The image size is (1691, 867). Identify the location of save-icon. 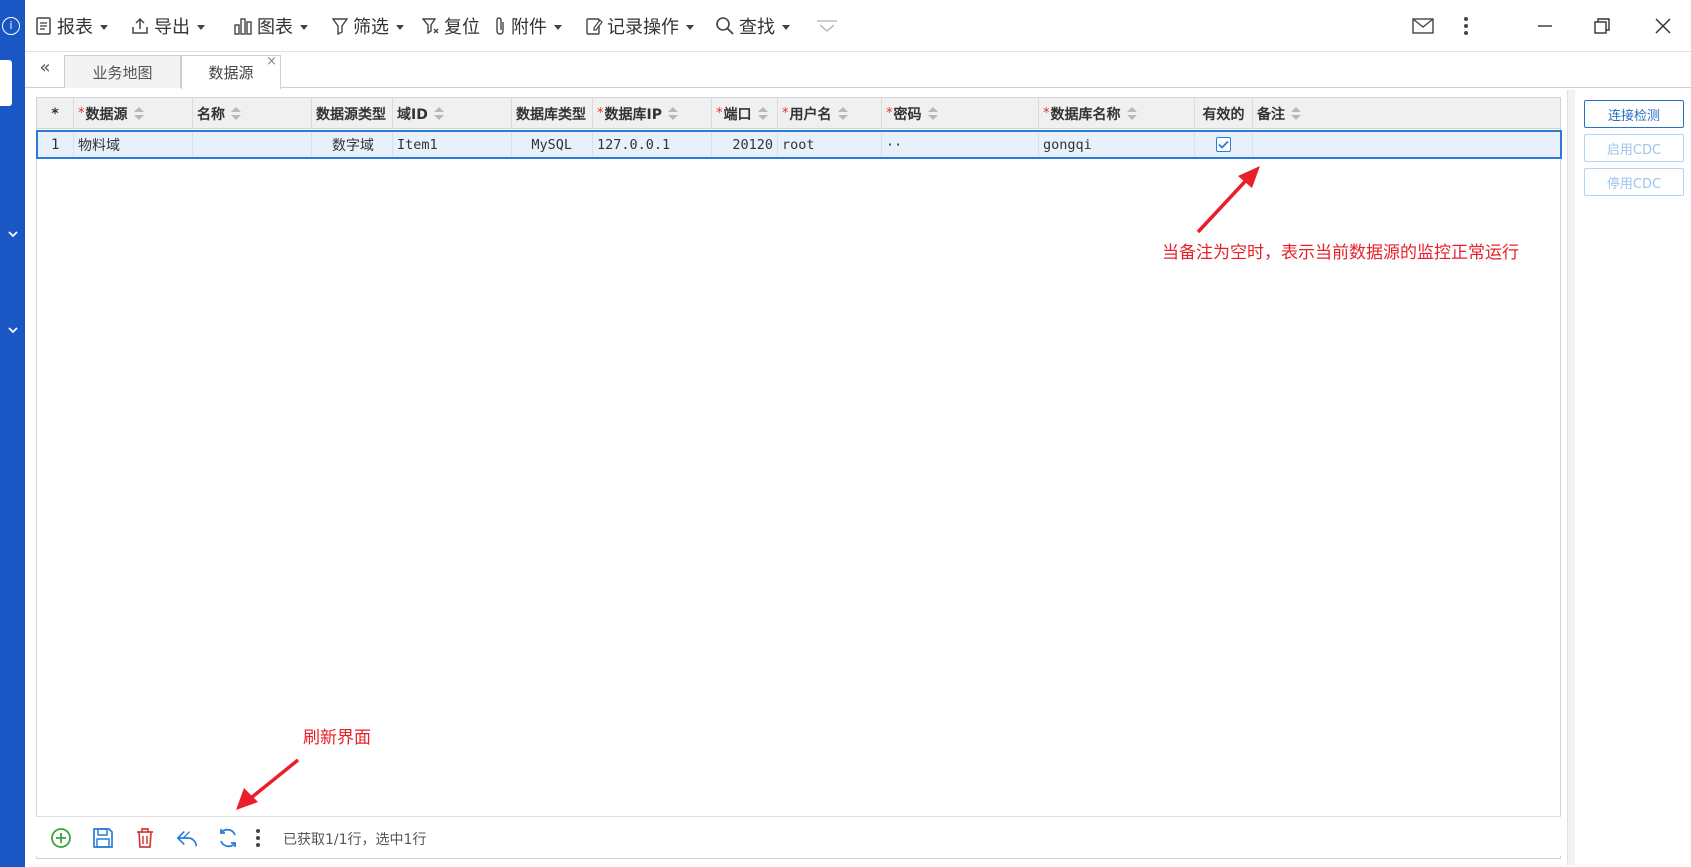
(103, 838).